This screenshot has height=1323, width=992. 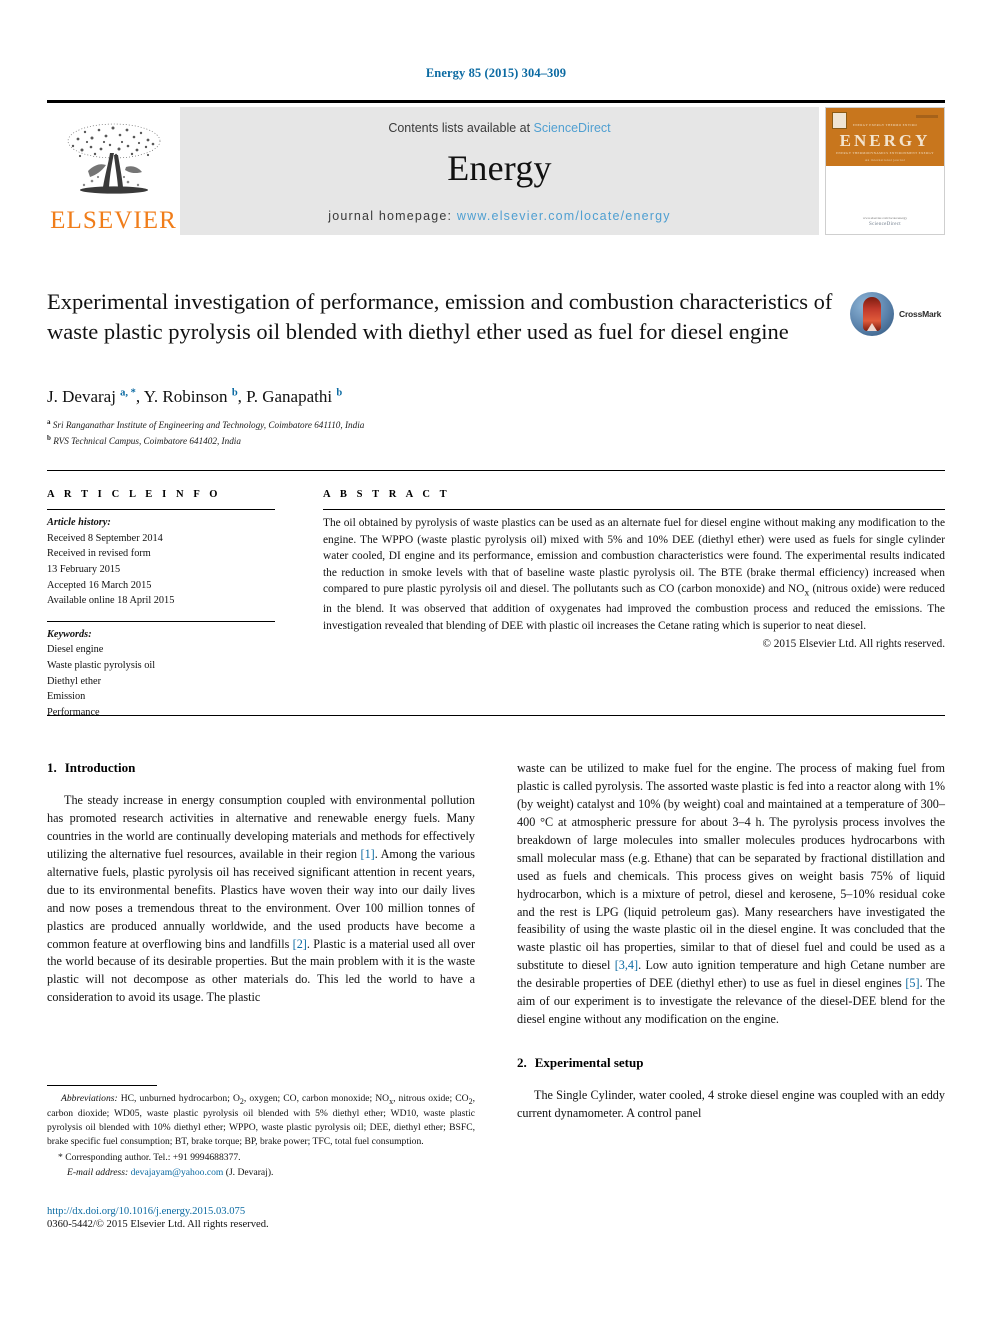 I want to click on history-item-3: Accepted 16 March 2015, so click(x=99, y=585).